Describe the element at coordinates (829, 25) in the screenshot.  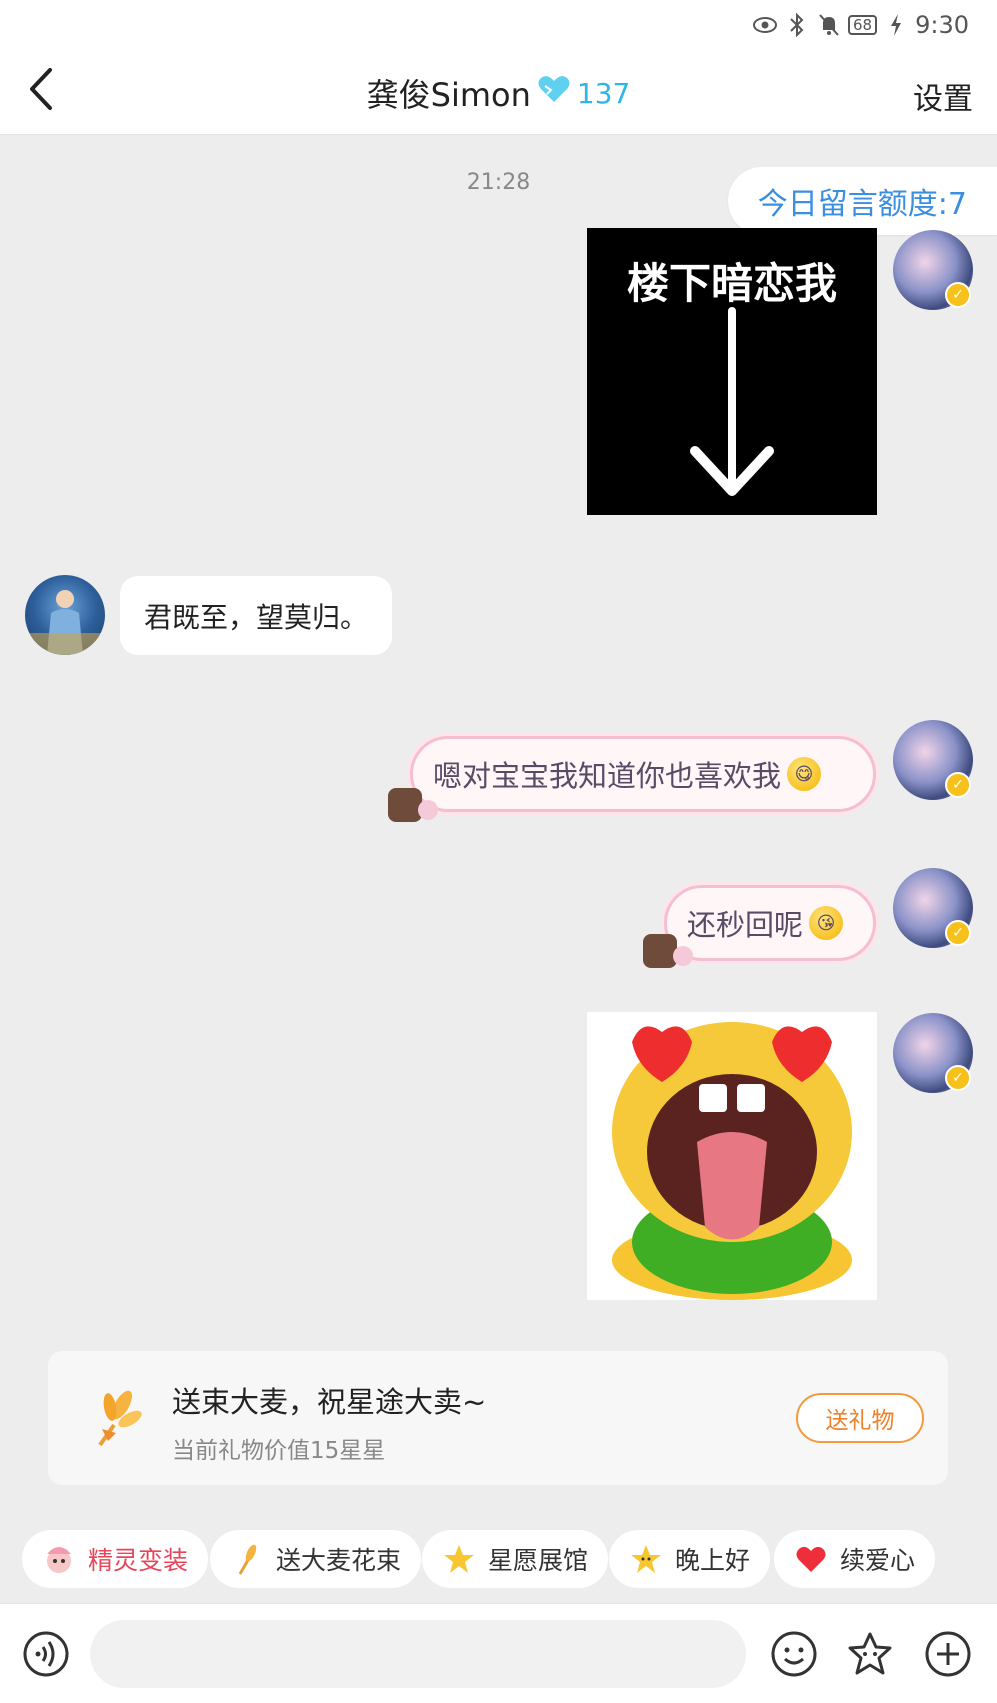
I see `mute-bell-icon` at that location.